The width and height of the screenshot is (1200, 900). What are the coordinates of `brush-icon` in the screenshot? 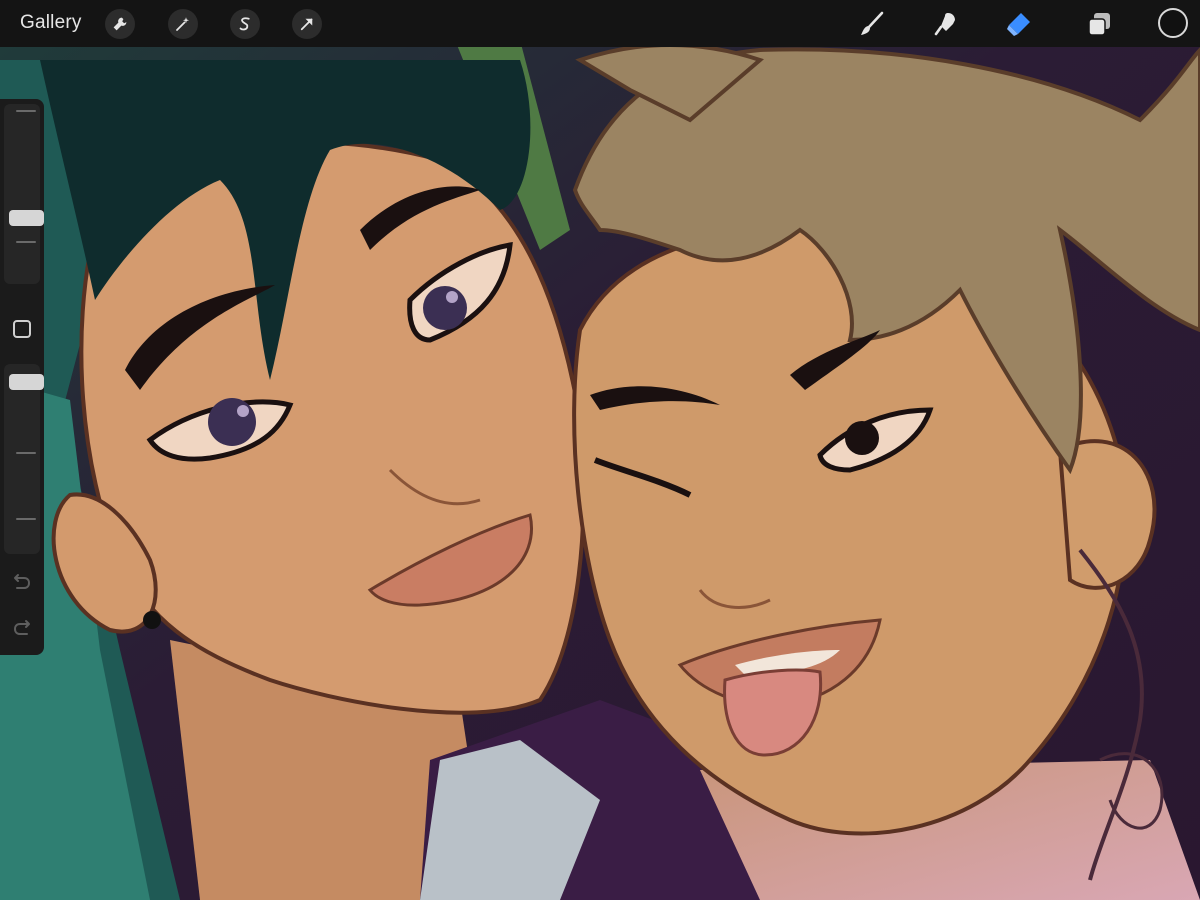 It's located at (872, 24).